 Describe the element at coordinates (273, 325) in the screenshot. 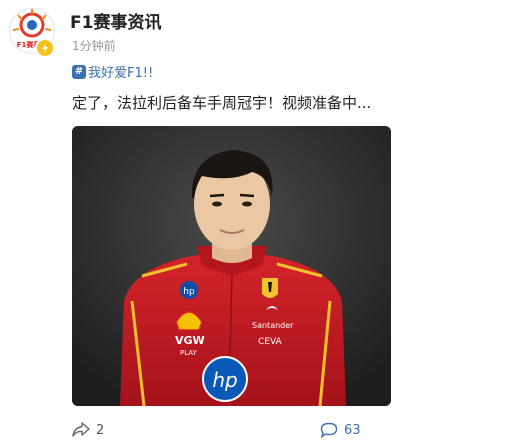

I see `santander-label: Santander` at that location.